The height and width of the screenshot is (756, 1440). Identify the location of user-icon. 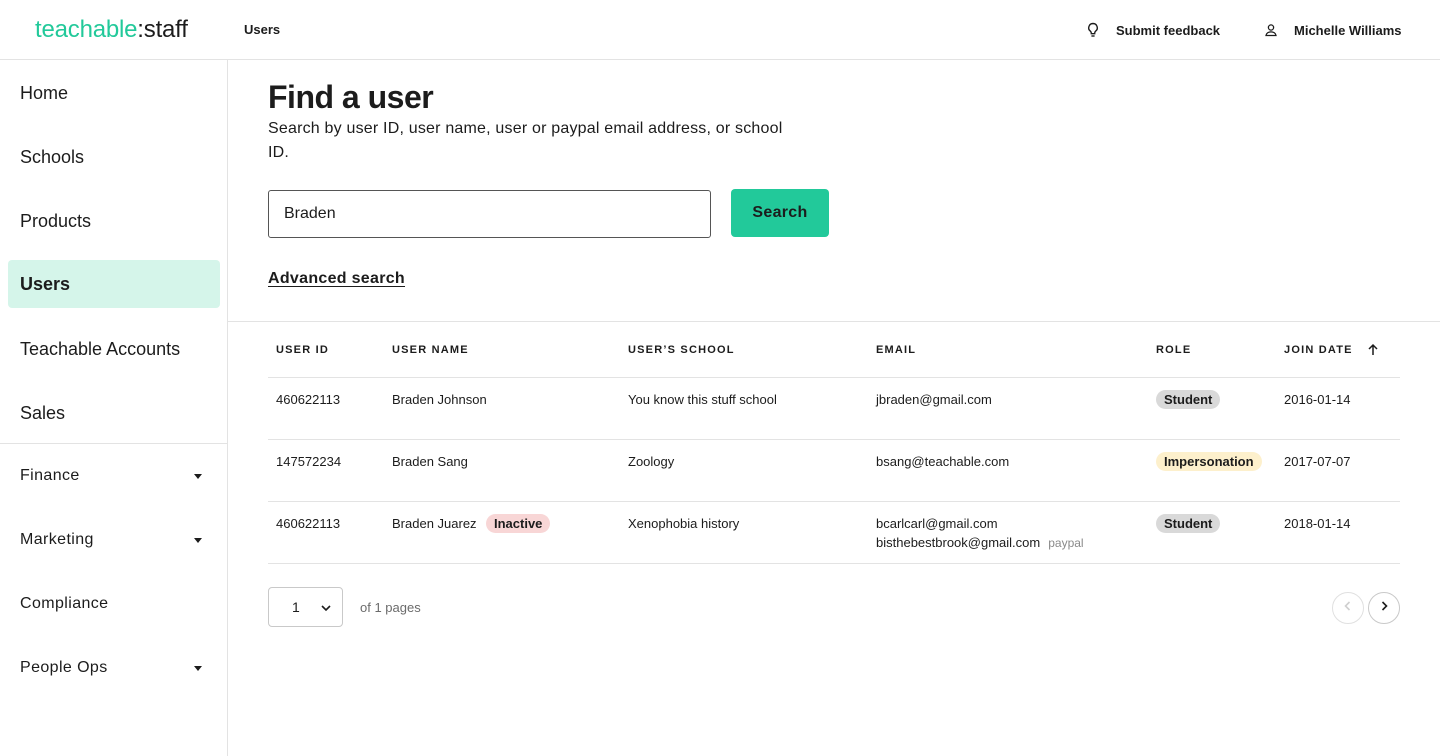
(1271, 30).